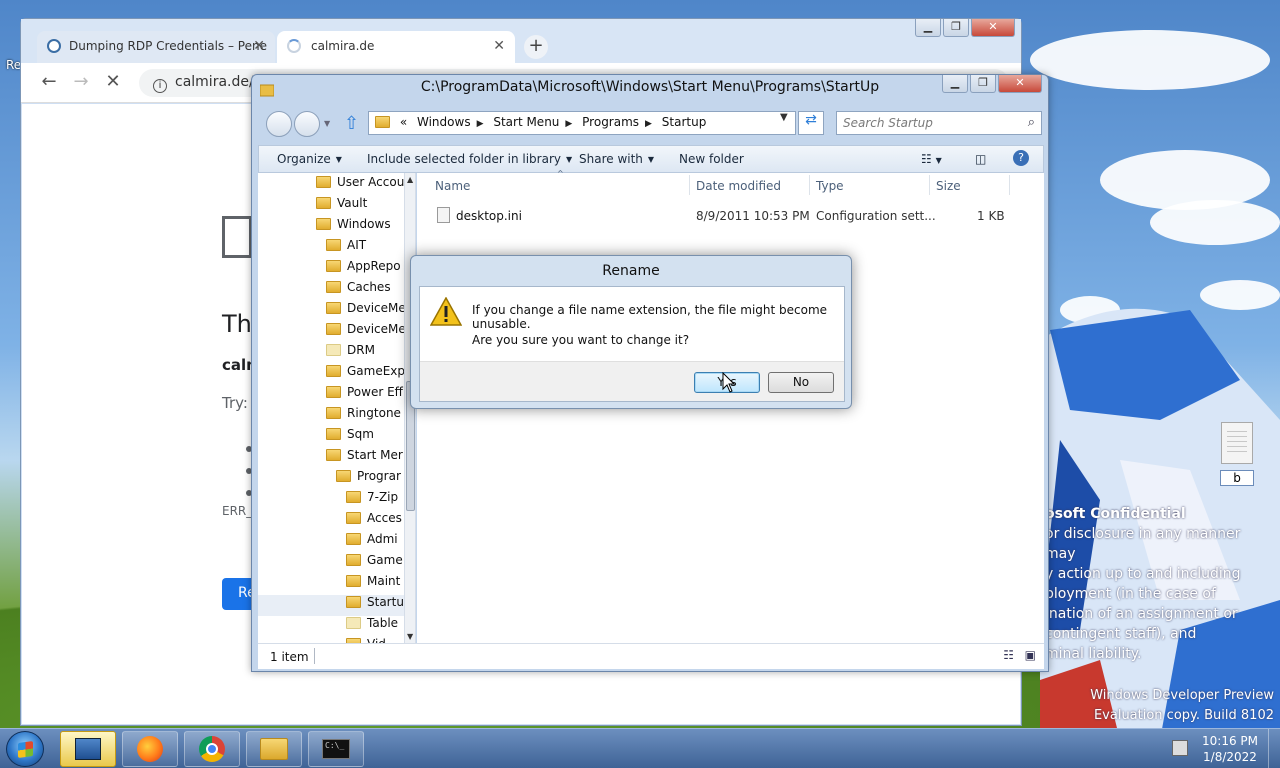  I want to click on tab-dumping-rdp: Dumping RDP Credentials – Pene ✕, so click(156, 47).